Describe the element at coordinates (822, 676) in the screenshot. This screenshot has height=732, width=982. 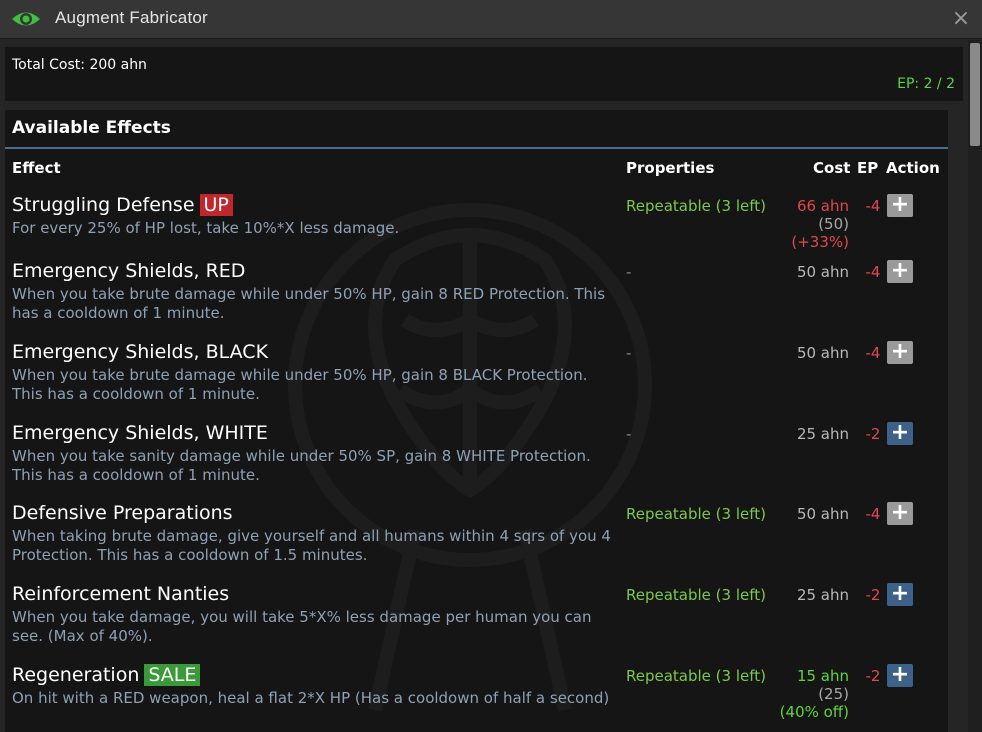
I see `cost-value: 15 ahn` at that location.